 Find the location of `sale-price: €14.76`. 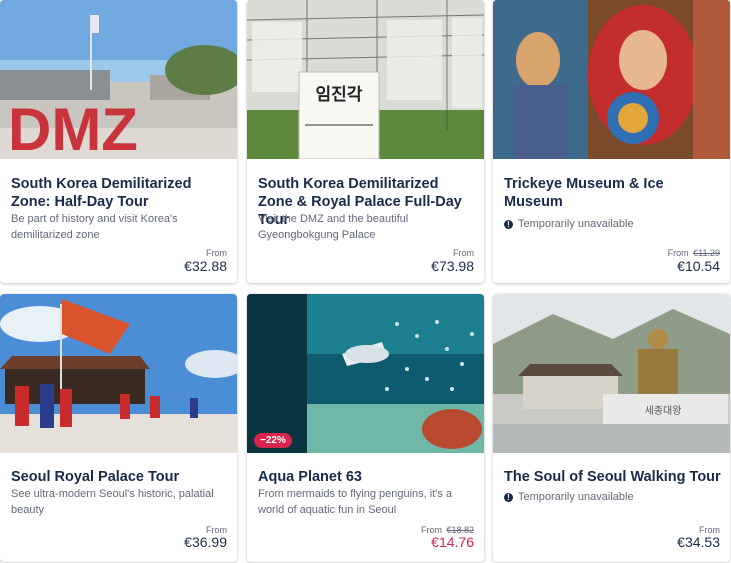

sale-price: €14.76 is located at coordinates (452, 542).